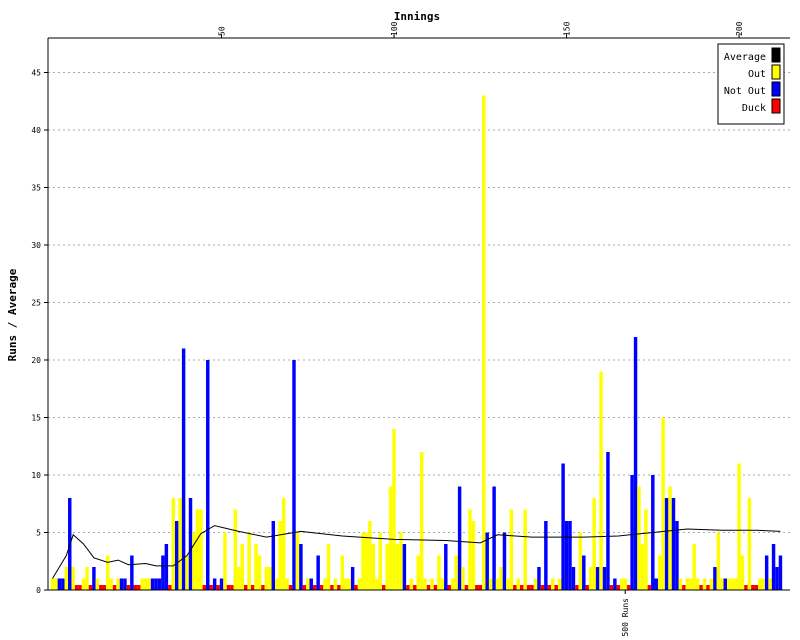  Describe the element at coordinates (36, 360) in the screenshot. I see `y-tick-label: 20` at that location.